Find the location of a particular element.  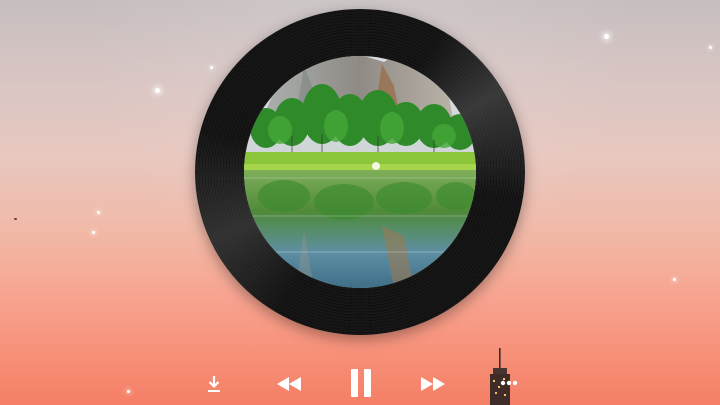

download-icon is located at coordinates (214, 384).